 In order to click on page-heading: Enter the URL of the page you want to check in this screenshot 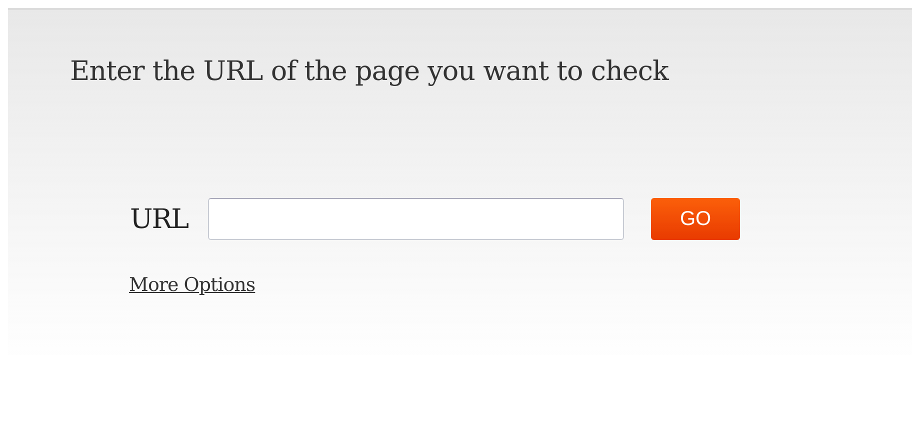, I will do `click(370, 72)`.